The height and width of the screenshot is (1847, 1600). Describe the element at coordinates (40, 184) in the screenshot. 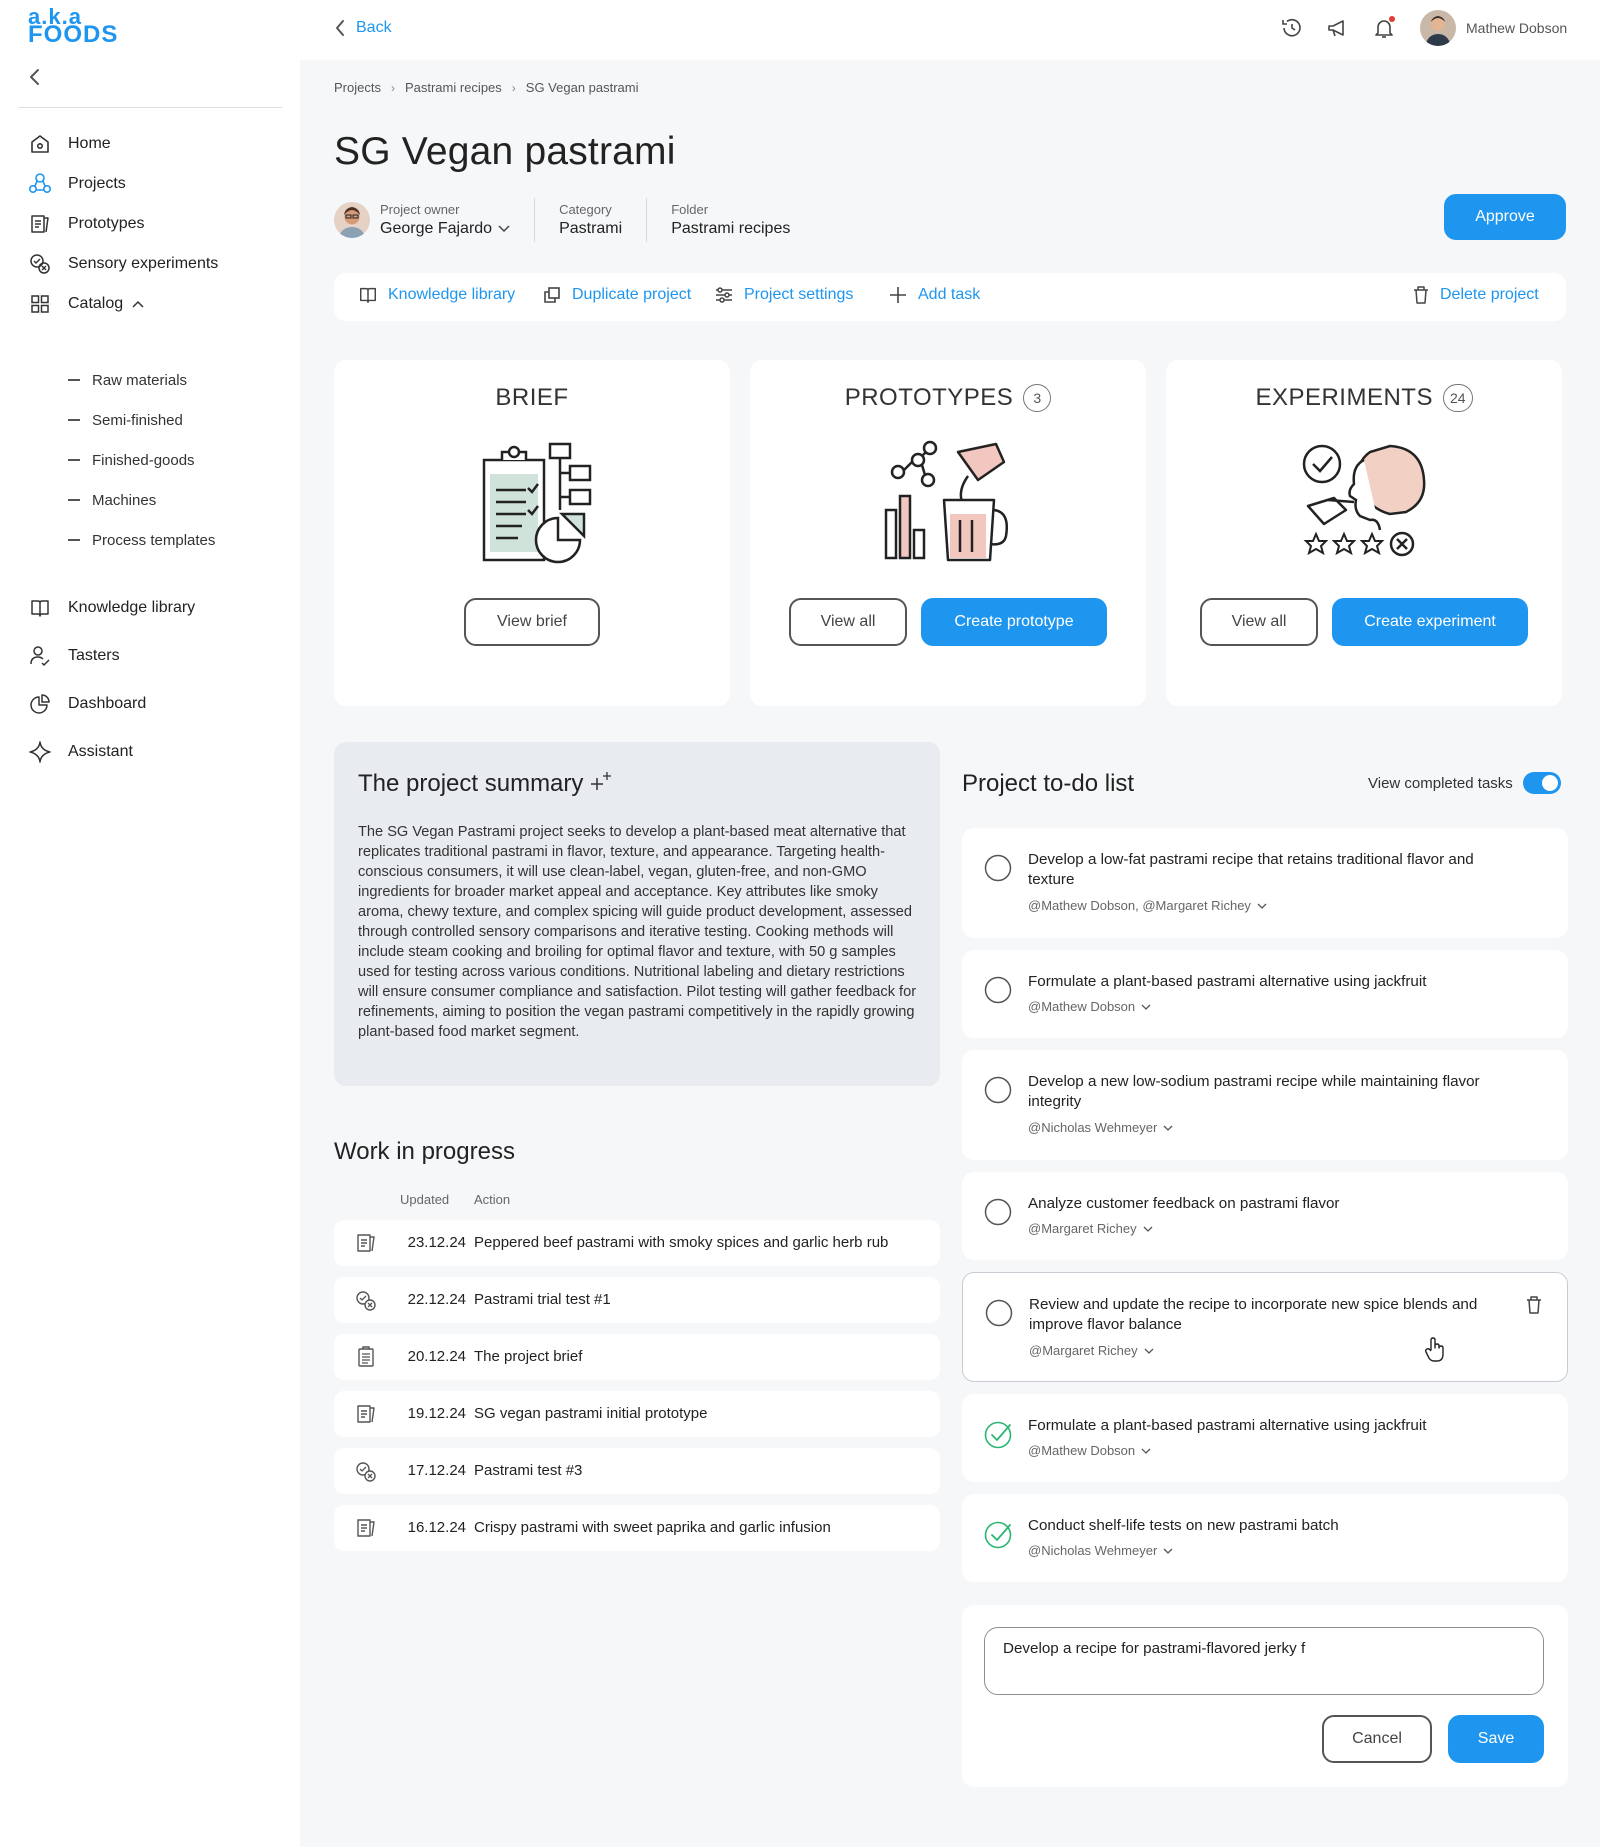

I see `projects-icon` at that location.